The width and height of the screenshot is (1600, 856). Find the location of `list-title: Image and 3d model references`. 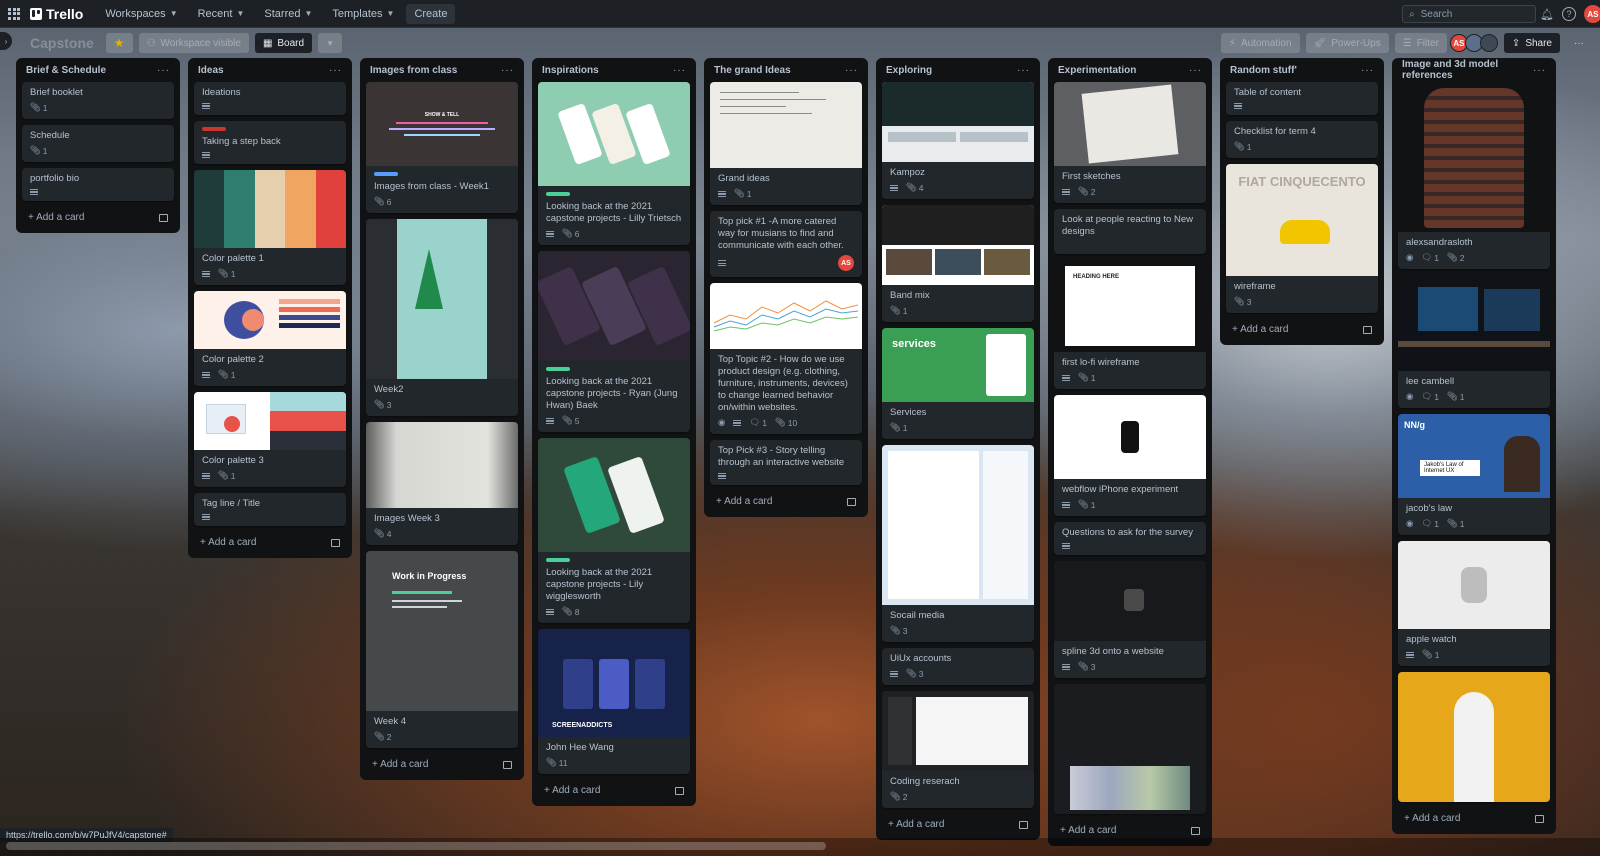

list-title: Image and 3d model references is located at coordinates (1467, 70).